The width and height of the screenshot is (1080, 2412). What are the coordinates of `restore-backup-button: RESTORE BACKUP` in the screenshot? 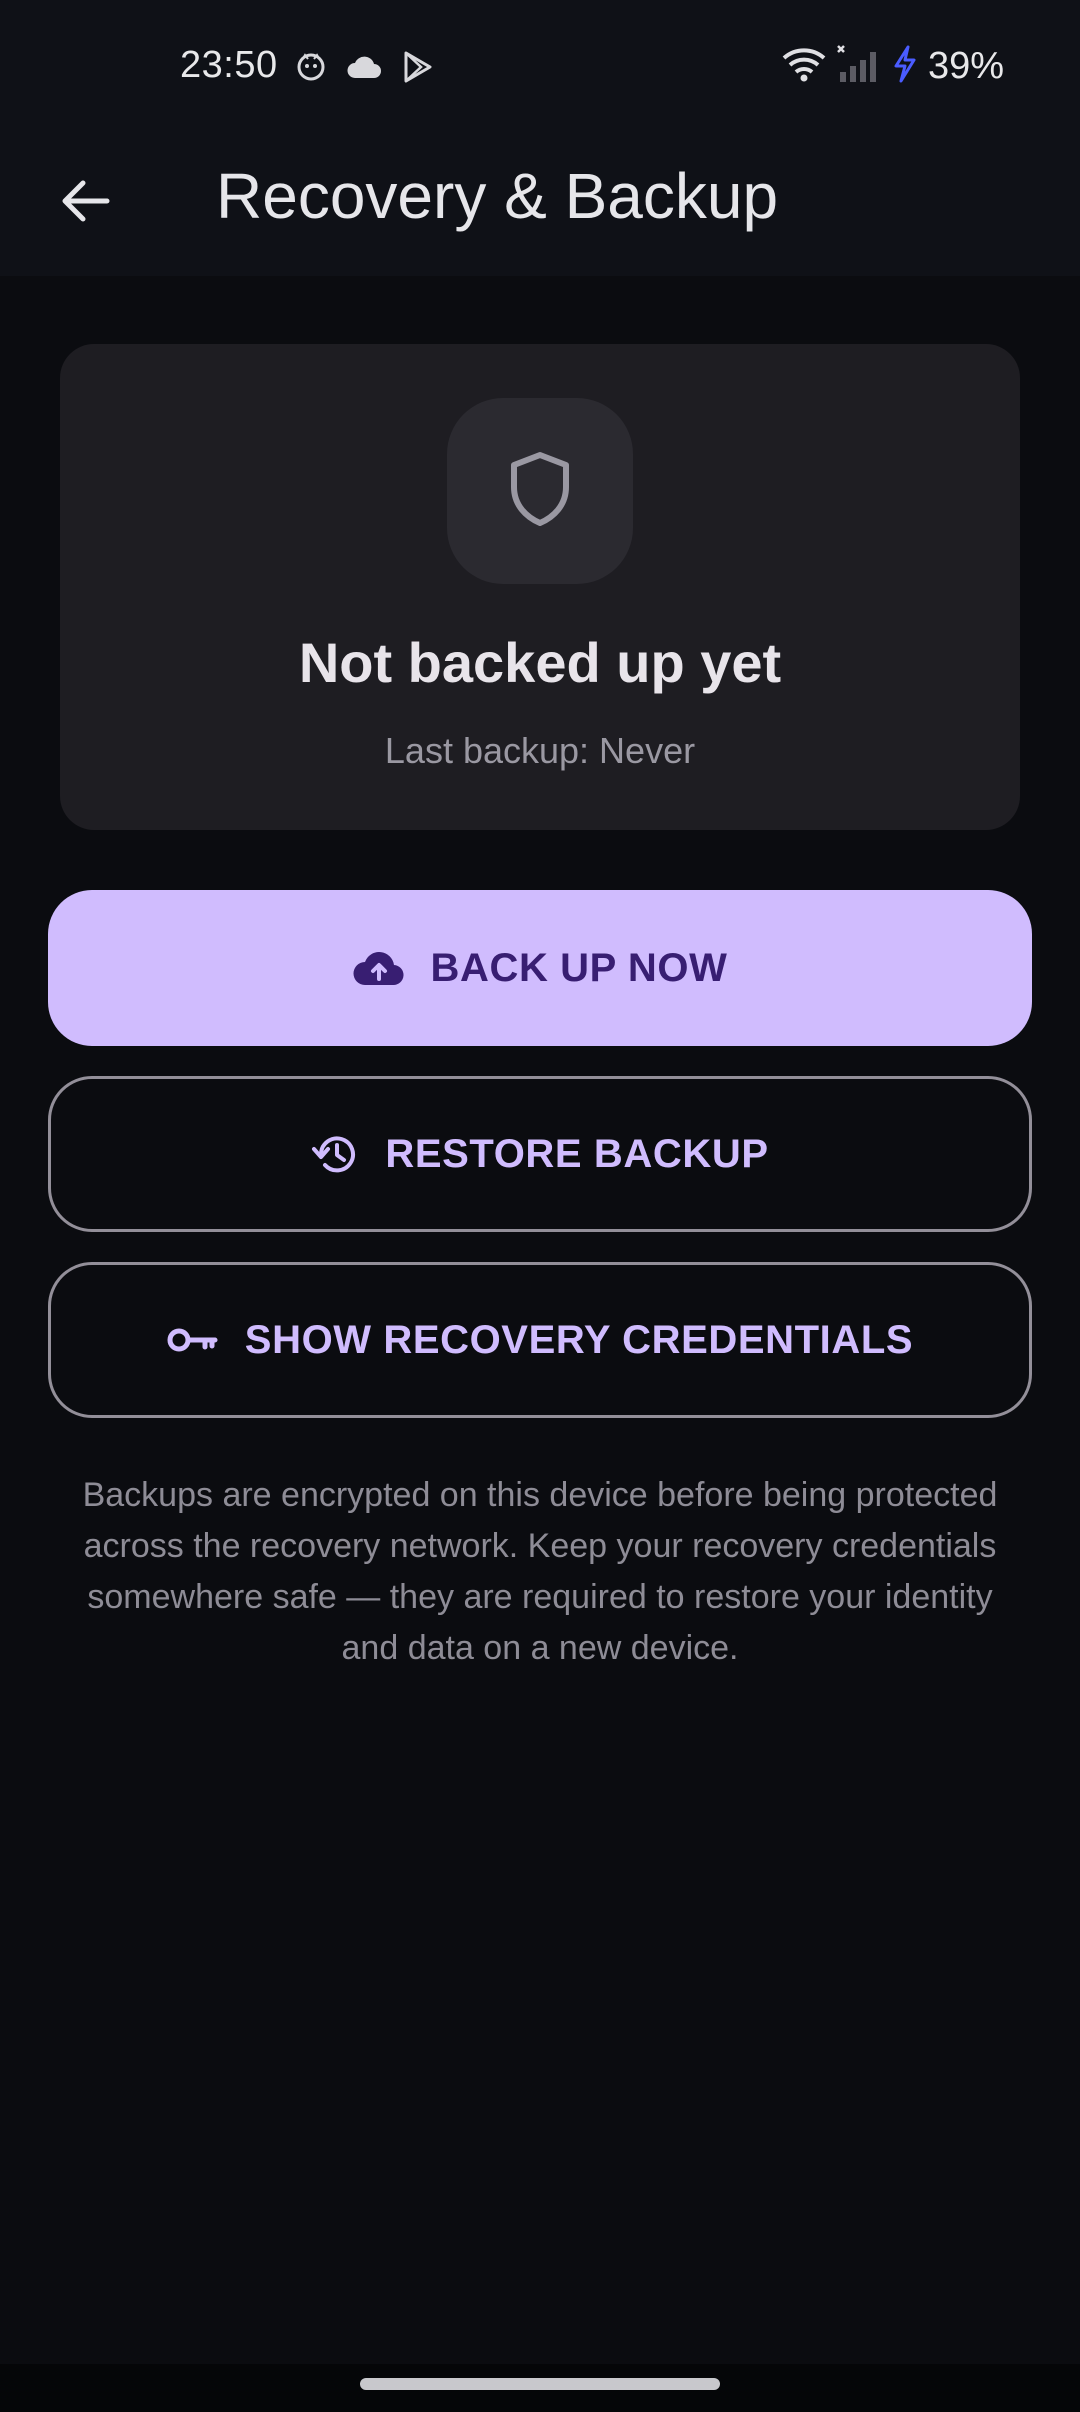 It's located at (540, 1154).